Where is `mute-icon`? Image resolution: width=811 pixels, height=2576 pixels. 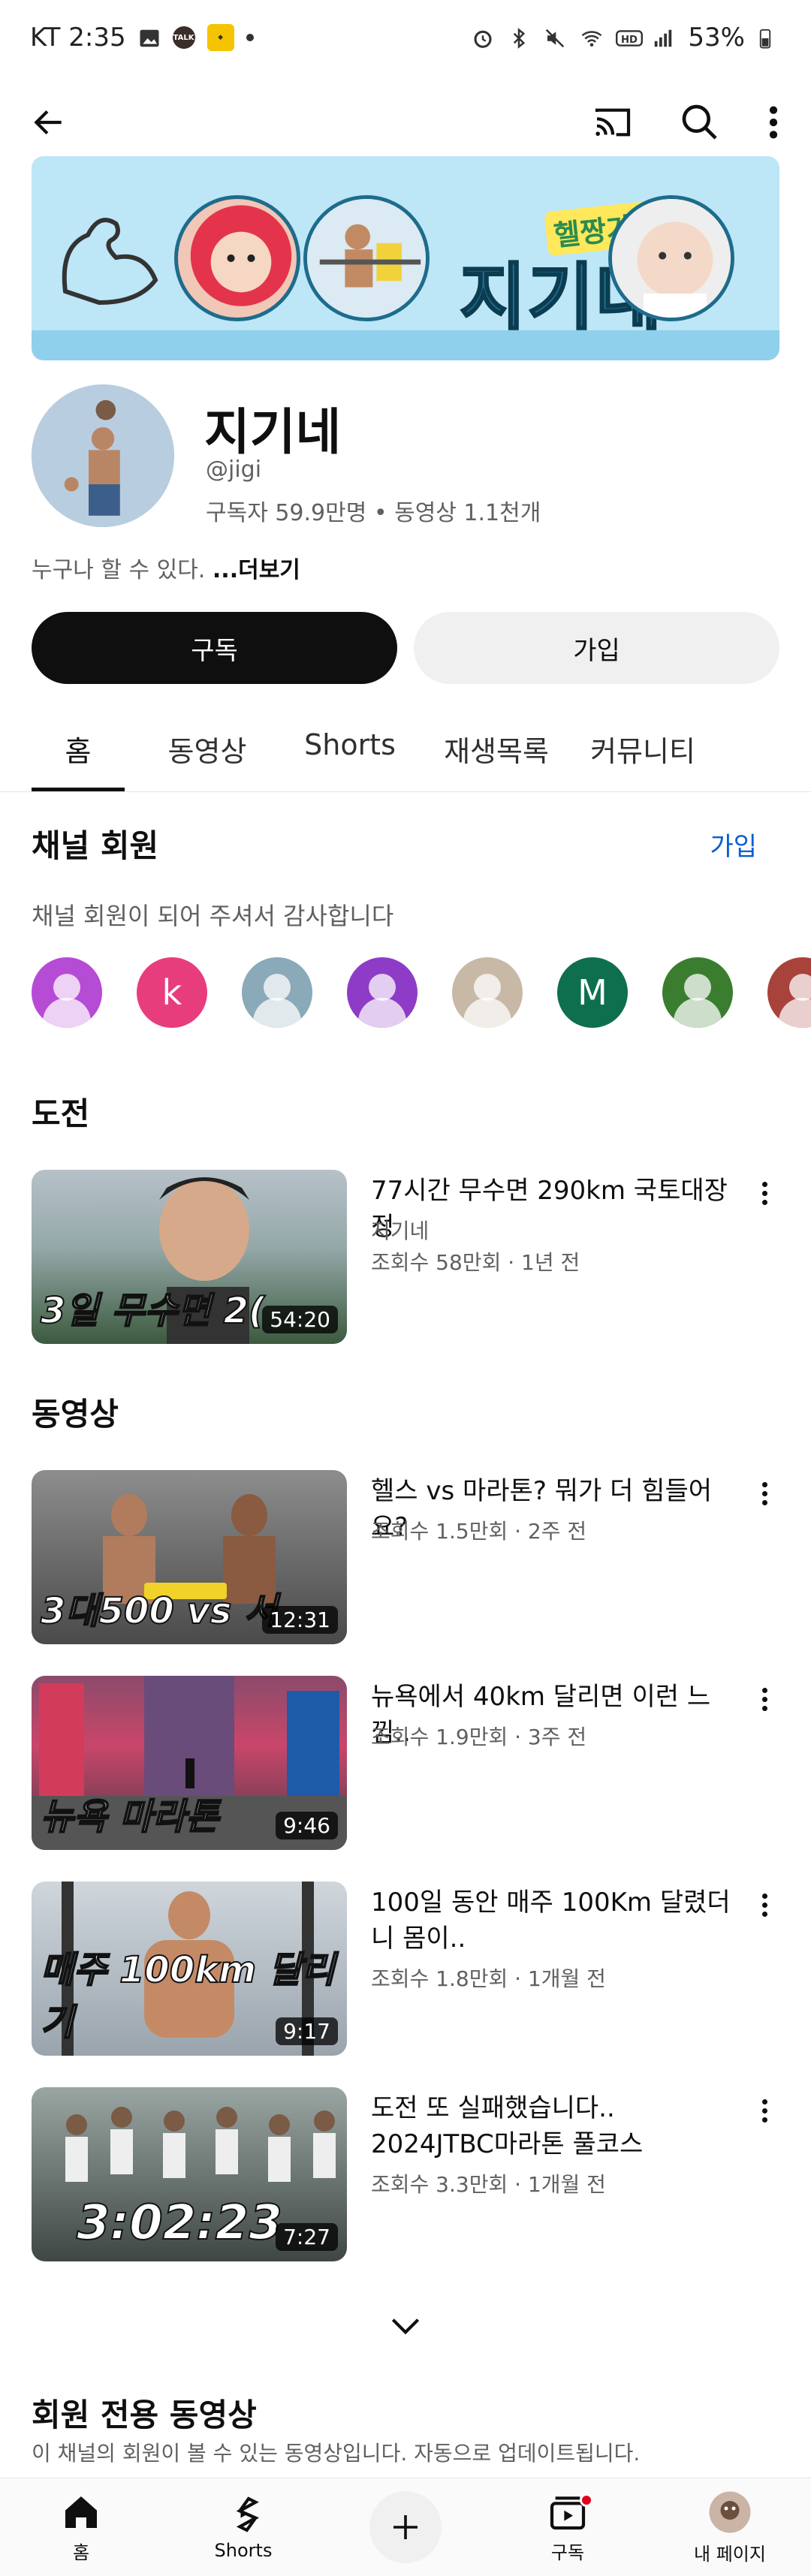 mute-icon is located at coordinates (555, 37).